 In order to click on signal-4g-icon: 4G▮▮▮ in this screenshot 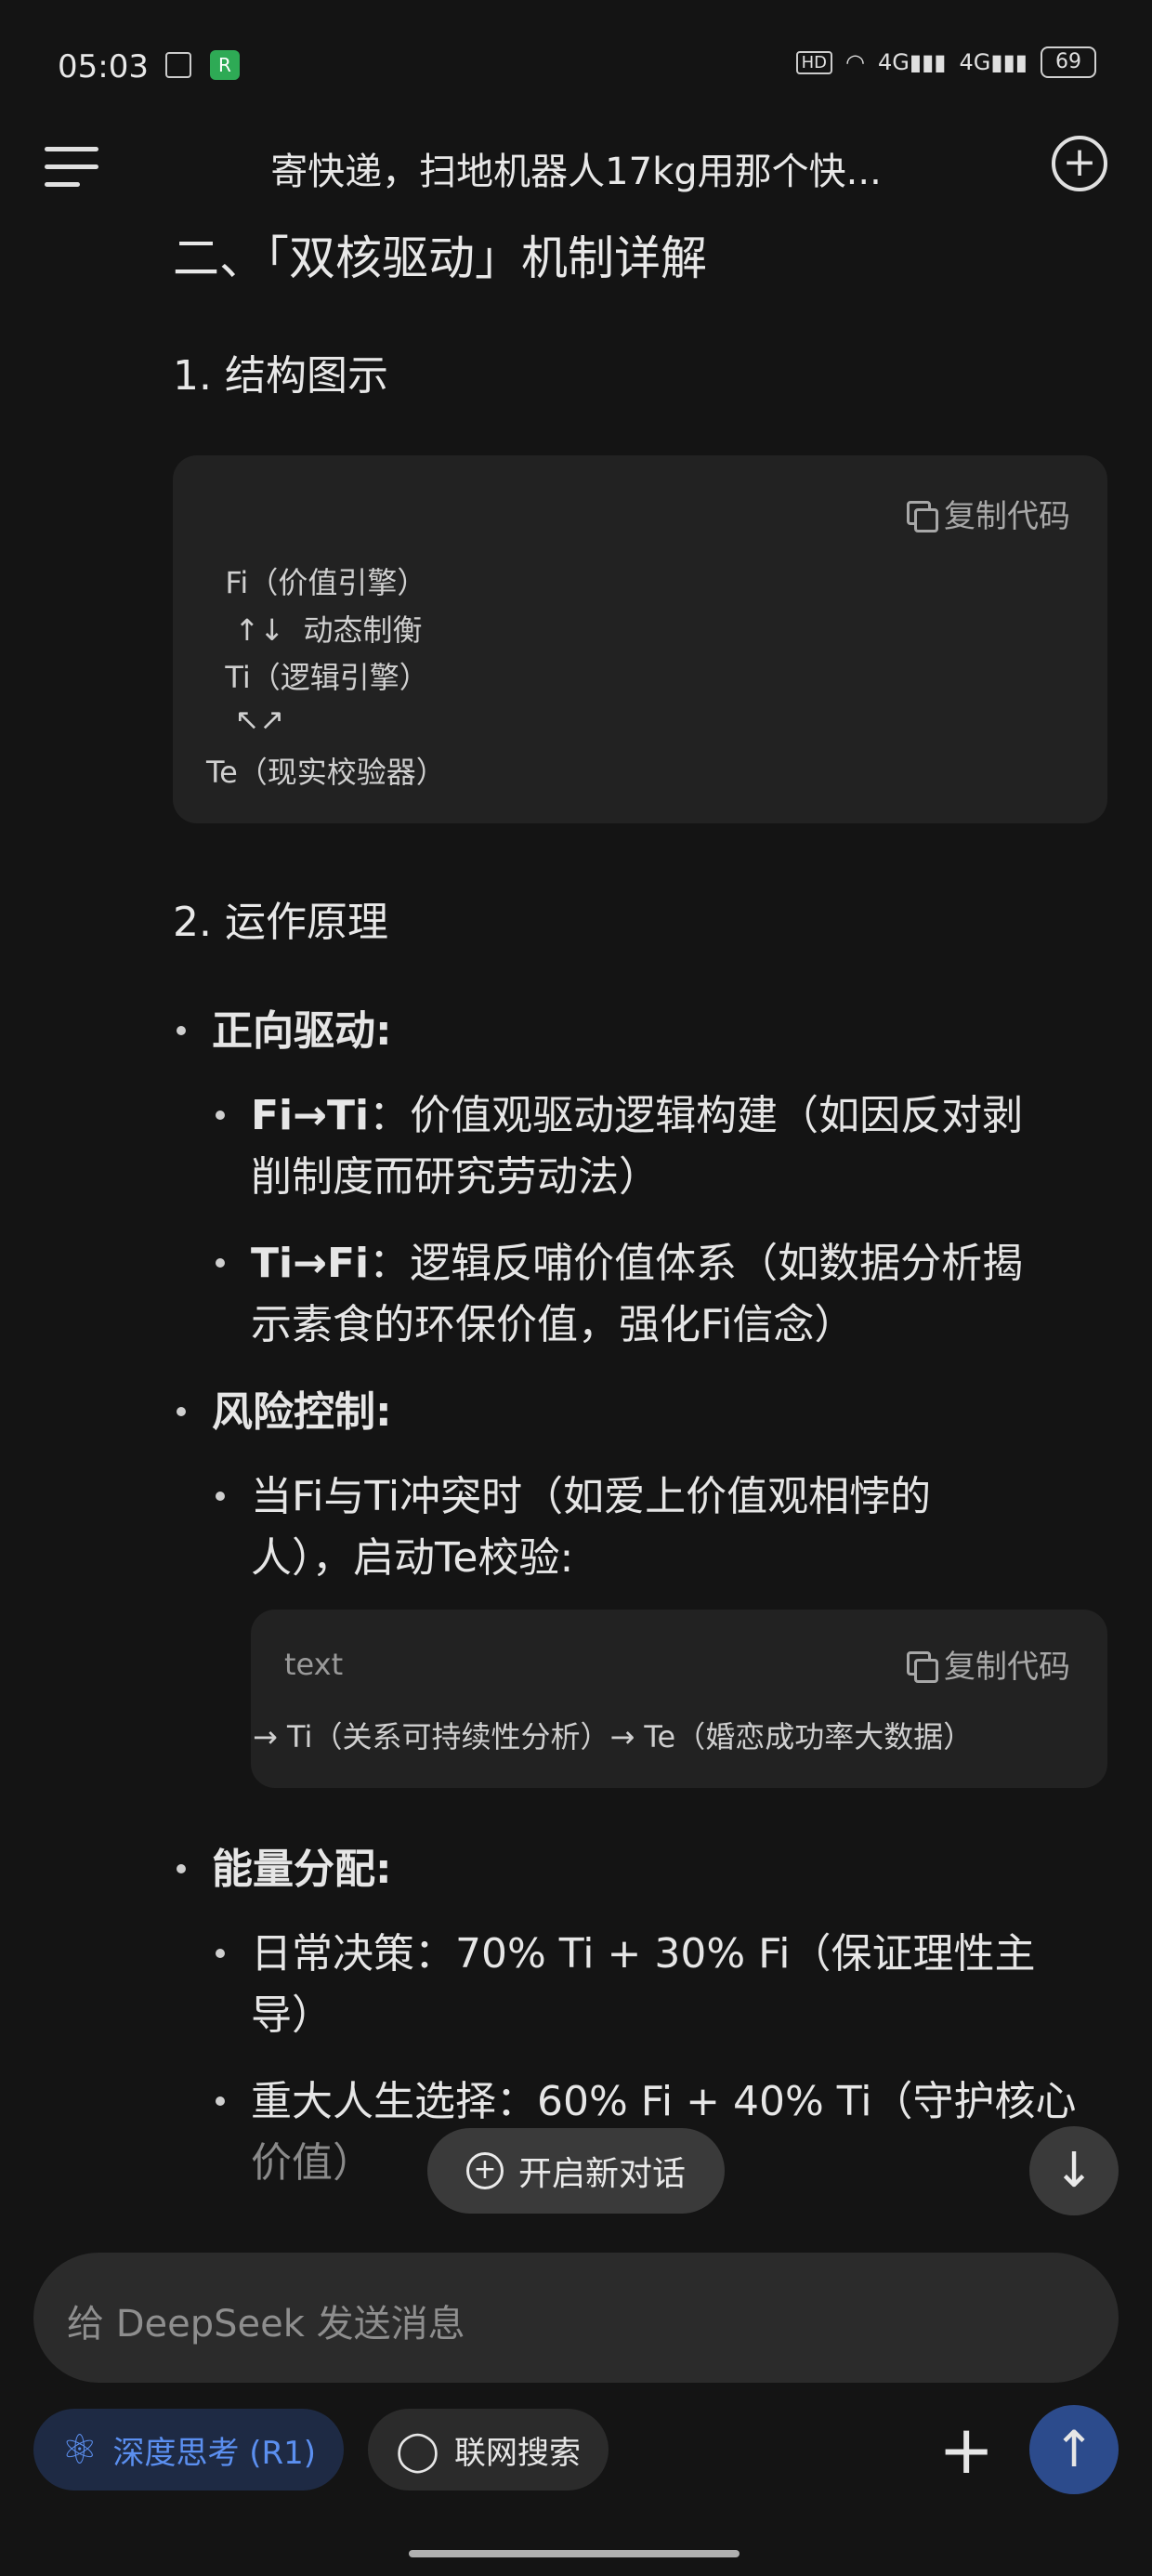, I will do `click(912, 62)`.